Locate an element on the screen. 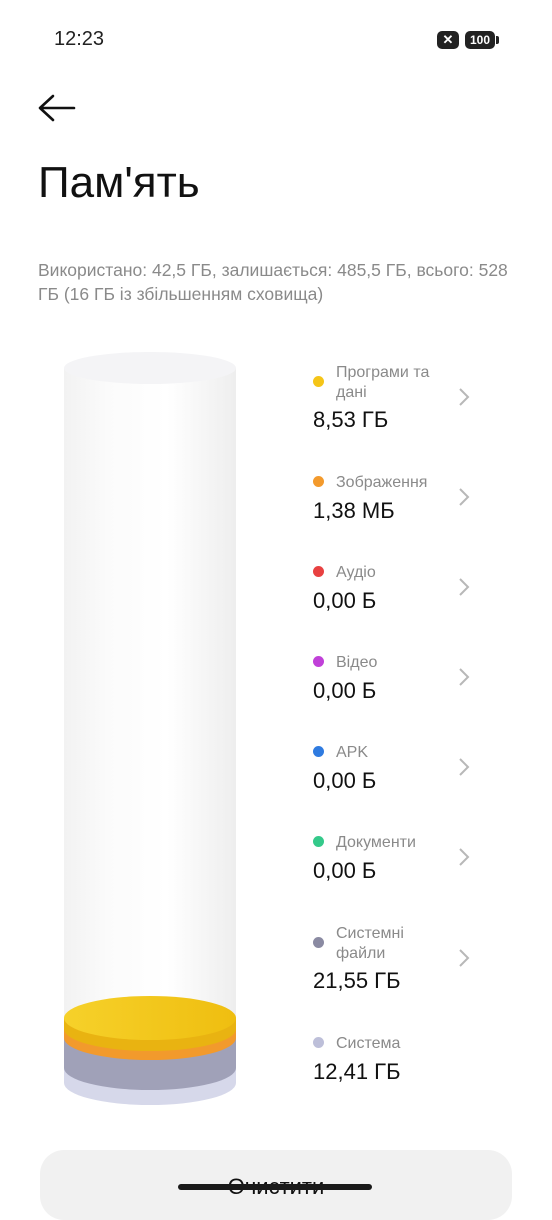 The width and height of the screenshot is (552, 1220). page-title: Пам'ять is located at coordinates (119, 182).